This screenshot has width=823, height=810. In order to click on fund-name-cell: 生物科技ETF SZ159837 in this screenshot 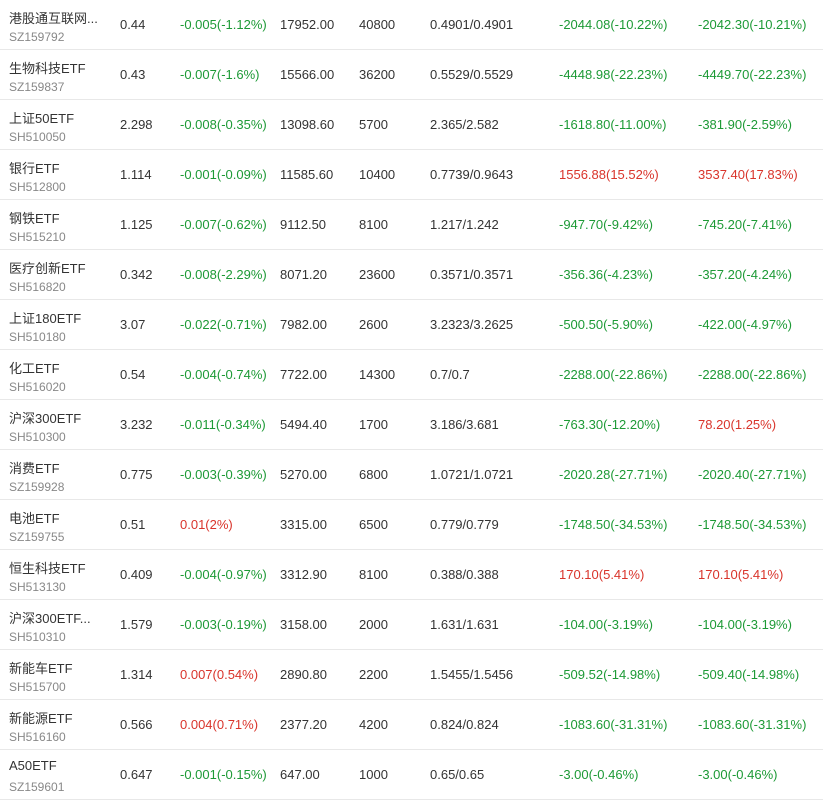, I will do `click(59, 75)`.